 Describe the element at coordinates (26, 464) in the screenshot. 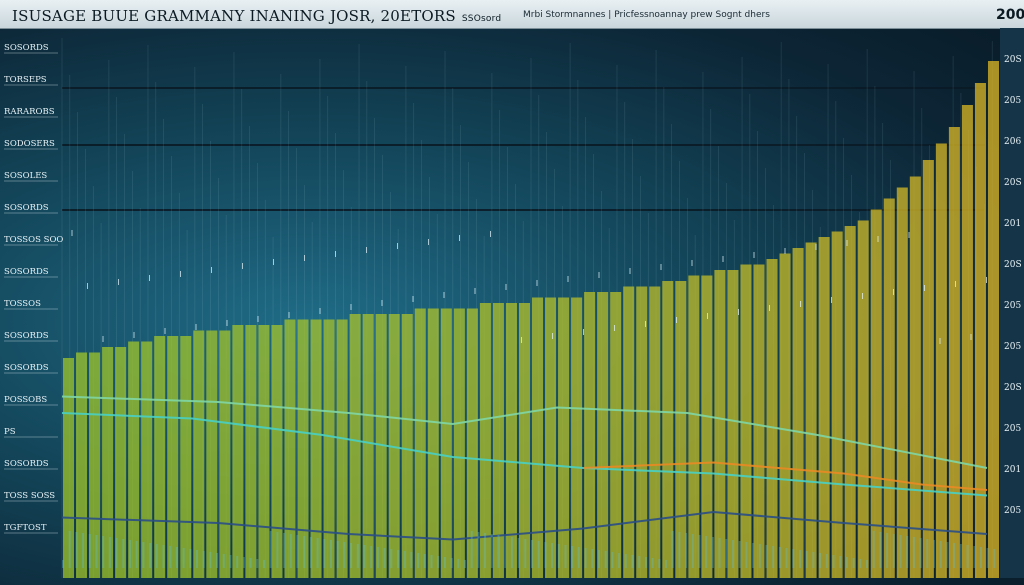

I see `left-axis-label-13: SOSORDS` at that location.